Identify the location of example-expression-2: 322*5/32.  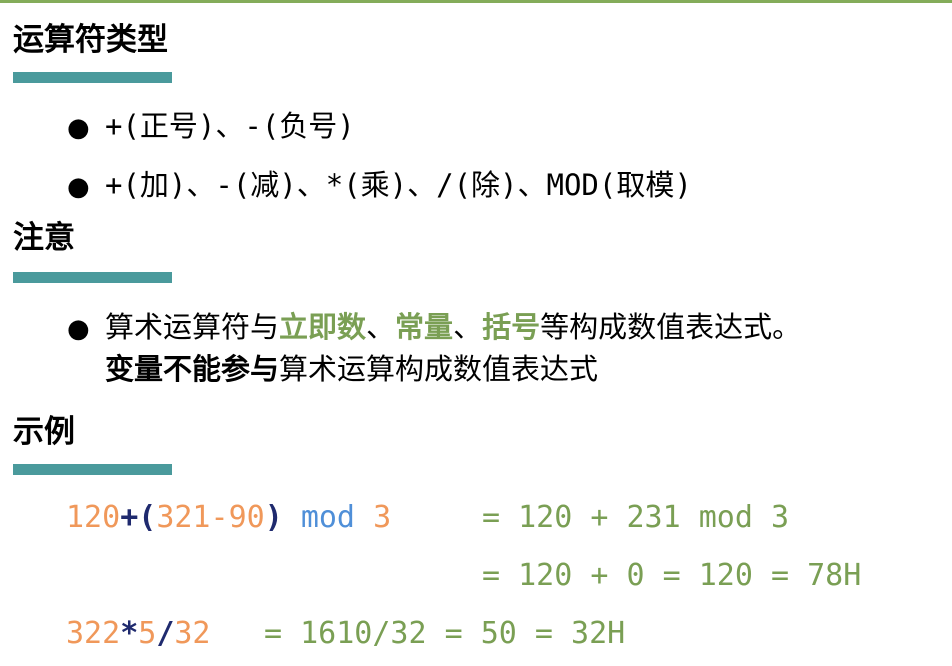
(138, 634).